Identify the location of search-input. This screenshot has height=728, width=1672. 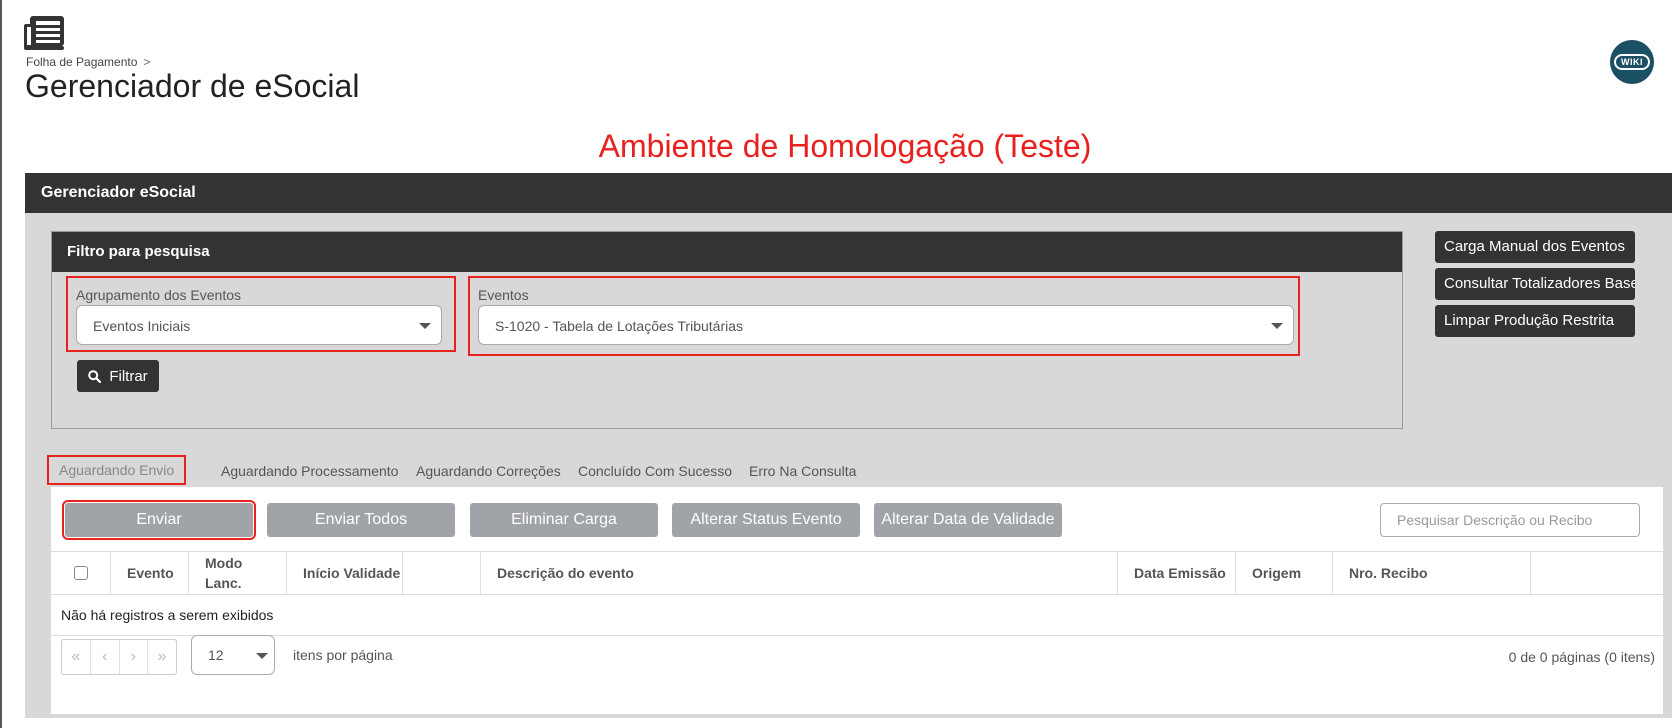
(1510, 520).